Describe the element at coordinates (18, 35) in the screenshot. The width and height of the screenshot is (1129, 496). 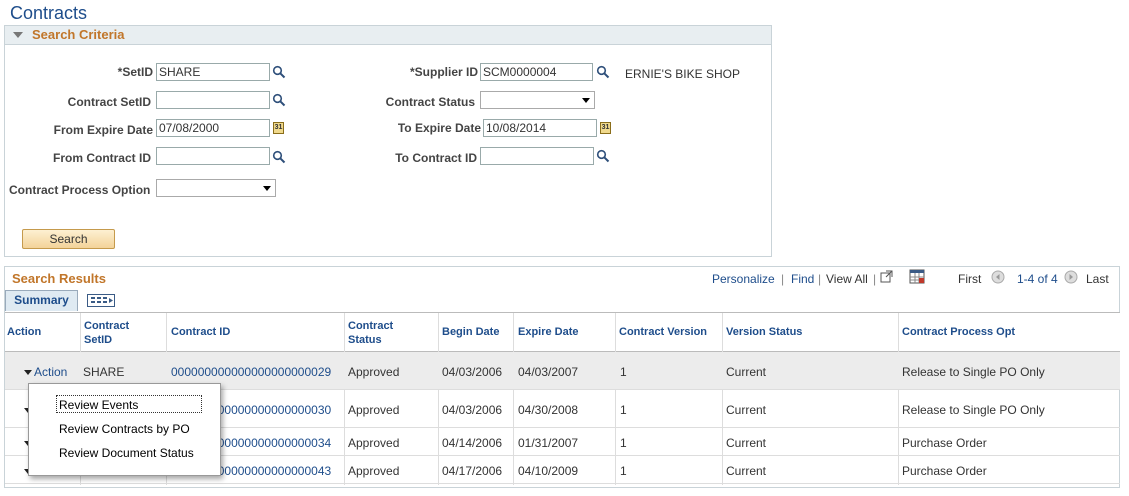
I see `collapse-triangle-icon` at that location.